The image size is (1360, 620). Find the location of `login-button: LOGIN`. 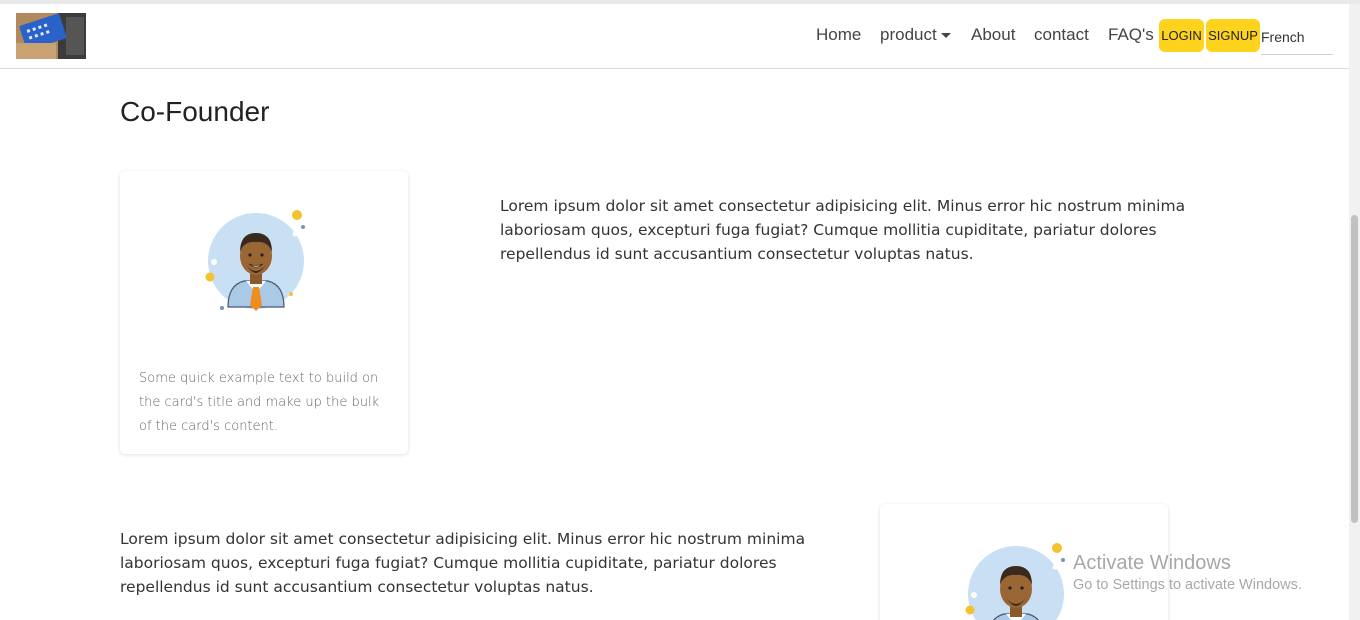

login-button: LOGIN is located at coordinates (1181, 35).